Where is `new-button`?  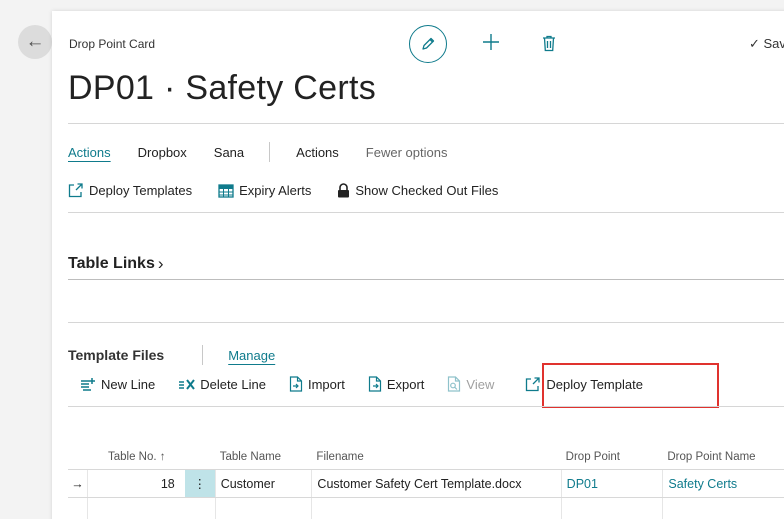
new-button is located at coordinates (491, 42).